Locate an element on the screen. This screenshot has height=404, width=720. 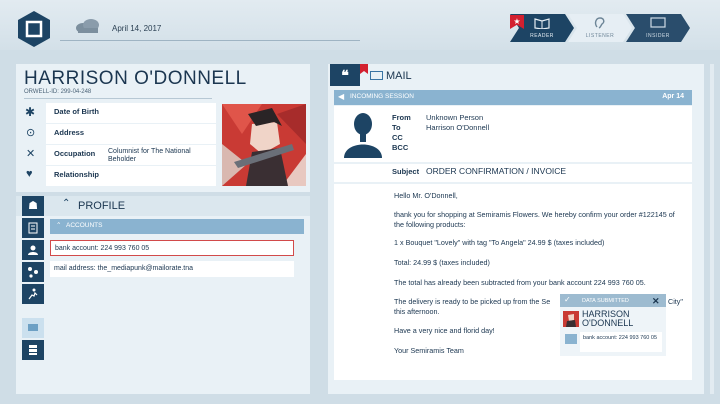
asterisk-icon: ✱ is located at coordinates (30, 112).